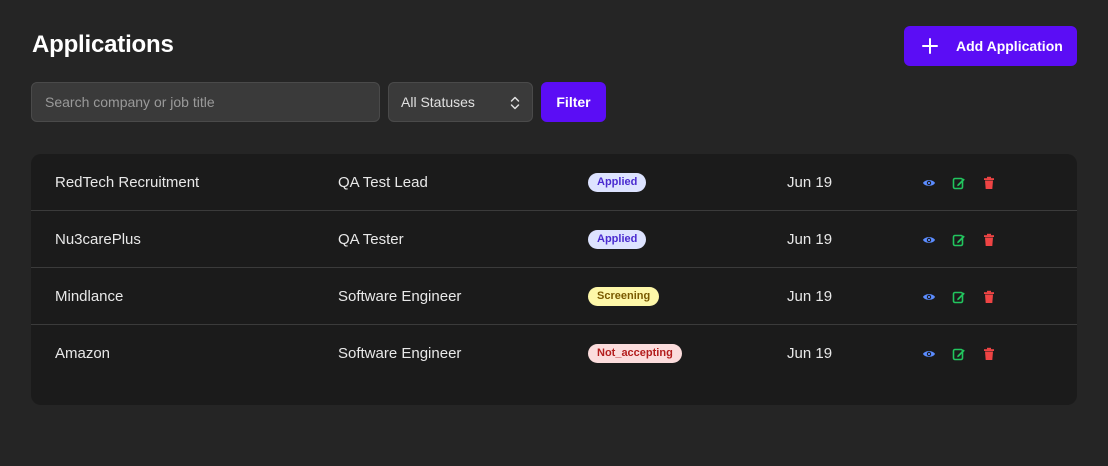 This screenshot has width=1108, height=466. What do you see at coordinates (103, 44) in the screenshot?
I see `page-title: Applications` at bounding box center [103, 44].